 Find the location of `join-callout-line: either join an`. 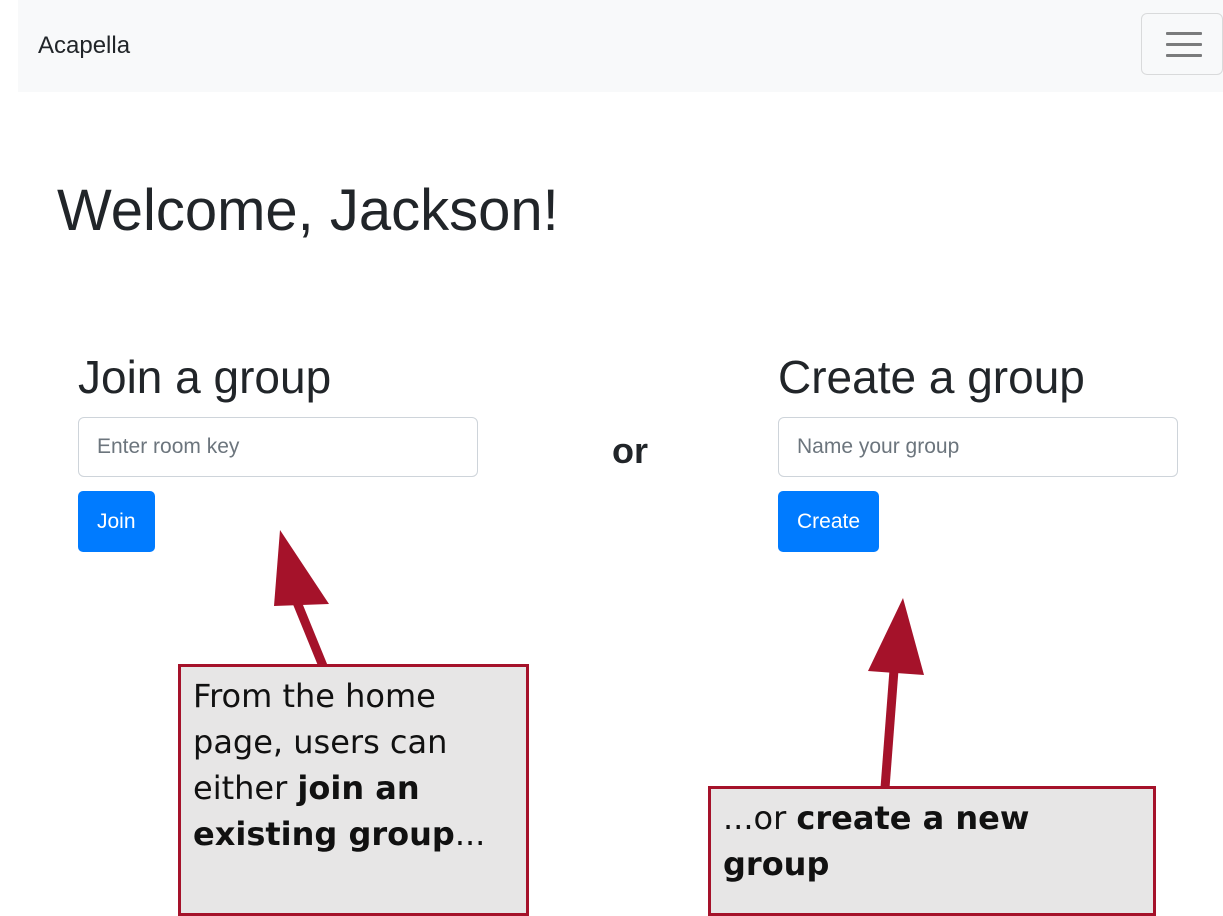

join-callout-line: either join an is located at coordinates (353, 788).